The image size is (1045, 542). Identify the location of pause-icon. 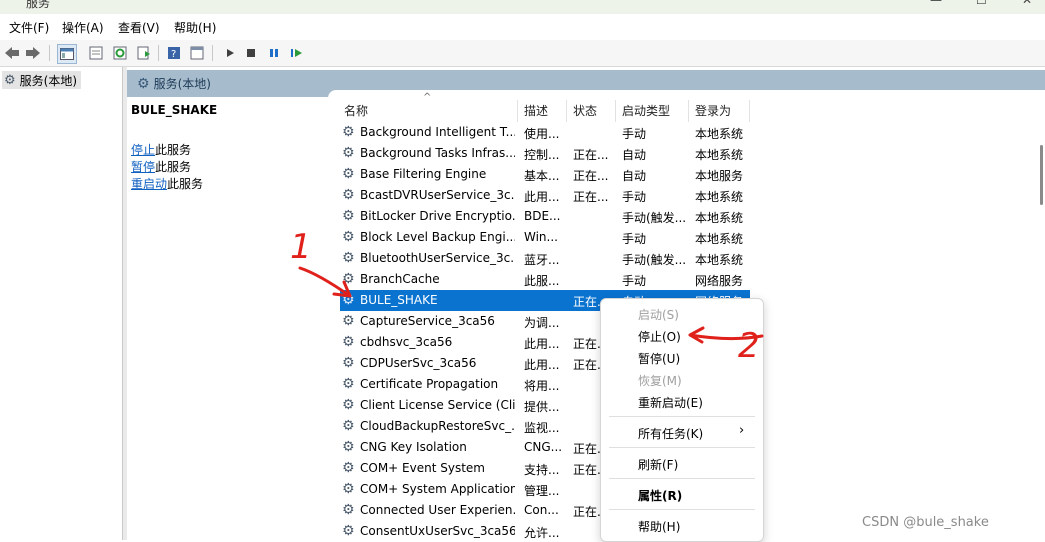
(274, 53).